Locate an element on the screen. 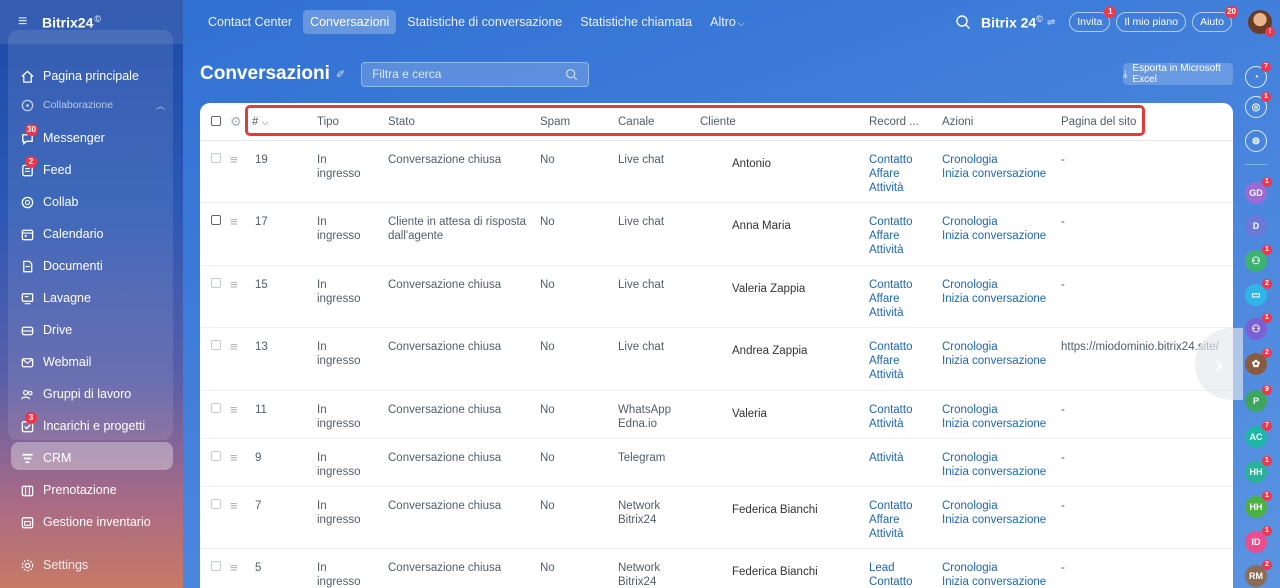  gear-icon: ⚙ is located at coordinates (236, 122).